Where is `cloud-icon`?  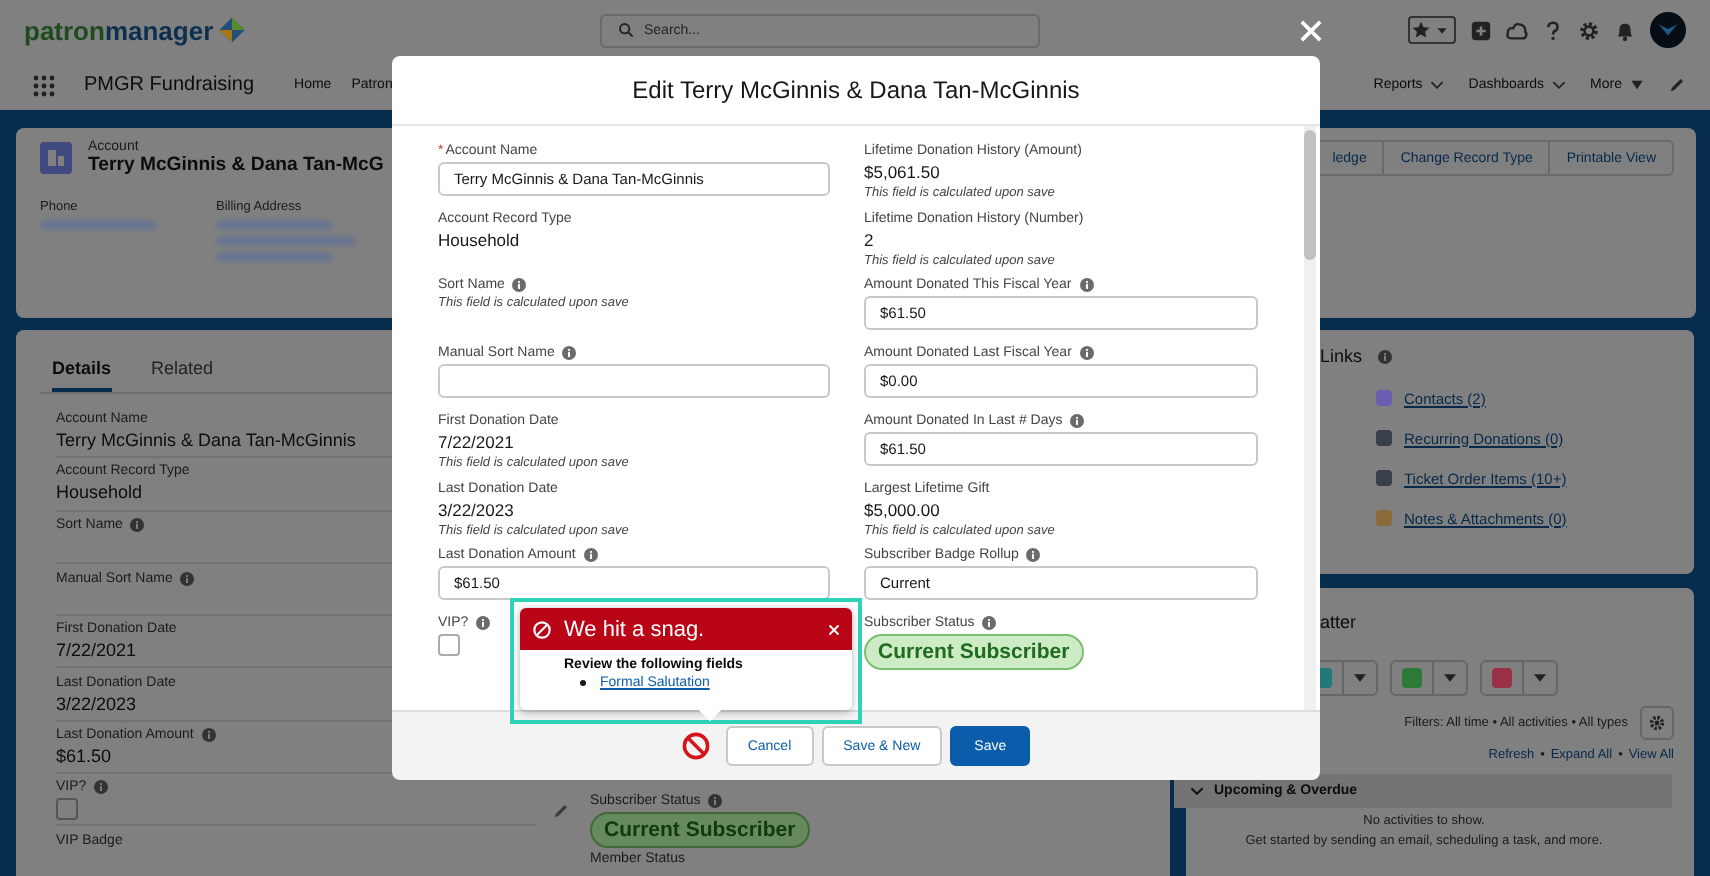
cloud-icon is located at coordinates (1517, 30).